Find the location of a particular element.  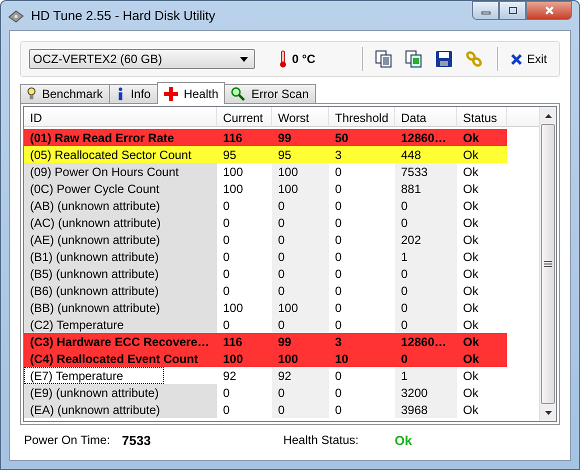

scroll-up-icon is located at coordinates (548, 116).